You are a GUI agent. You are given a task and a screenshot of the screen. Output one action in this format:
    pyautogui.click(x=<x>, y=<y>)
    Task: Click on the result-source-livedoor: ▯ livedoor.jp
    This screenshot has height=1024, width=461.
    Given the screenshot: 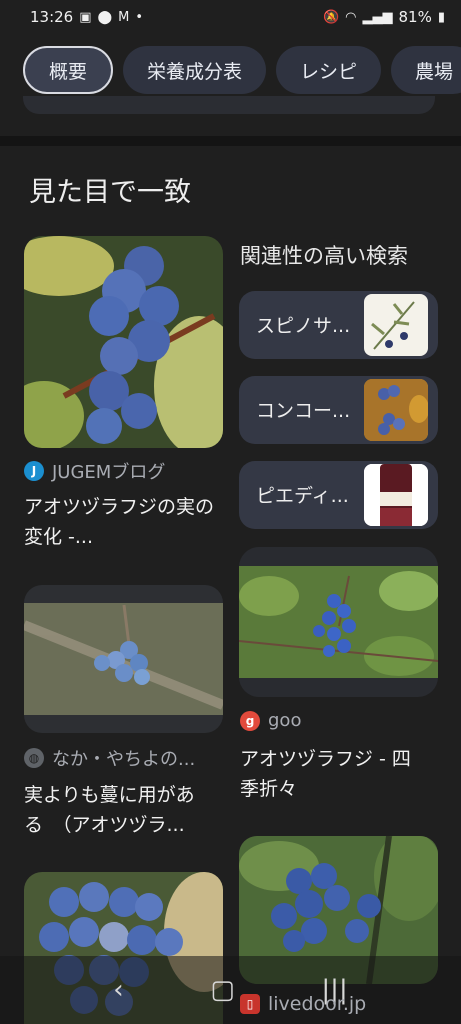 What is the action you would take?
    pyautogui.click(x=303, y=1004)
    